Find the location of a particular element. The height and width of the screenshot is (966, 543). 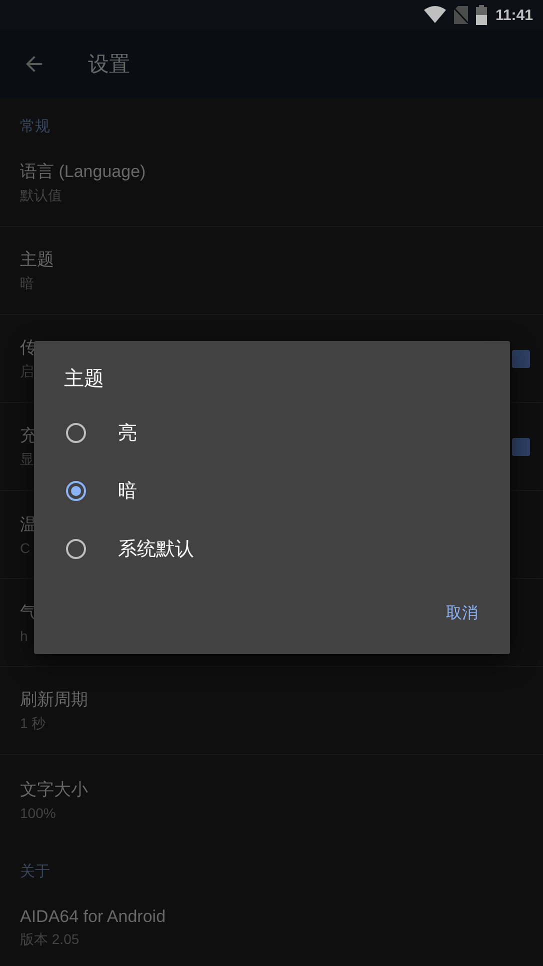

radio-option: 系统默认 is located at coordinates (134, 549).